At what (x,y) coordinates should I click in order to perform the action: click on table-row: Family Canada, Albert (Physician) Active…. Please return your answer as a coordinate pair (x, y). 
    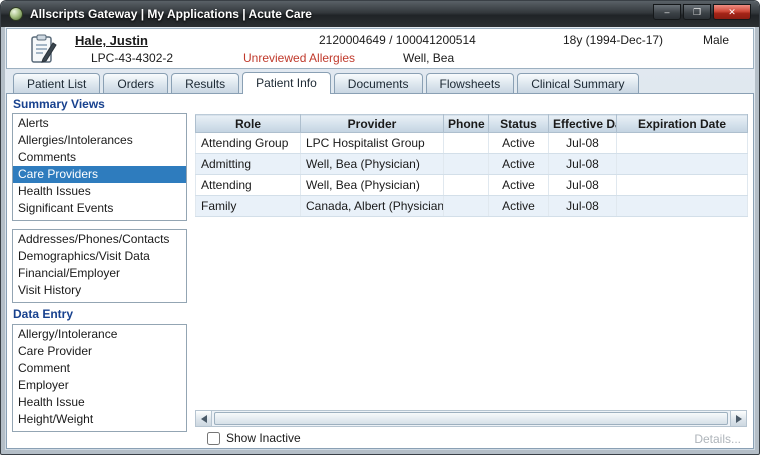
    Looking at the image, I should click on (471, 206).